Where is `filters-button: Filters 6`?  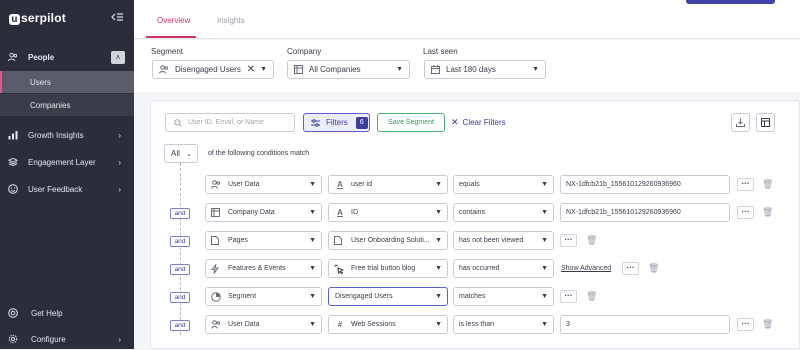
filters-button: Filters 6 is located at coordinates (336, 122).